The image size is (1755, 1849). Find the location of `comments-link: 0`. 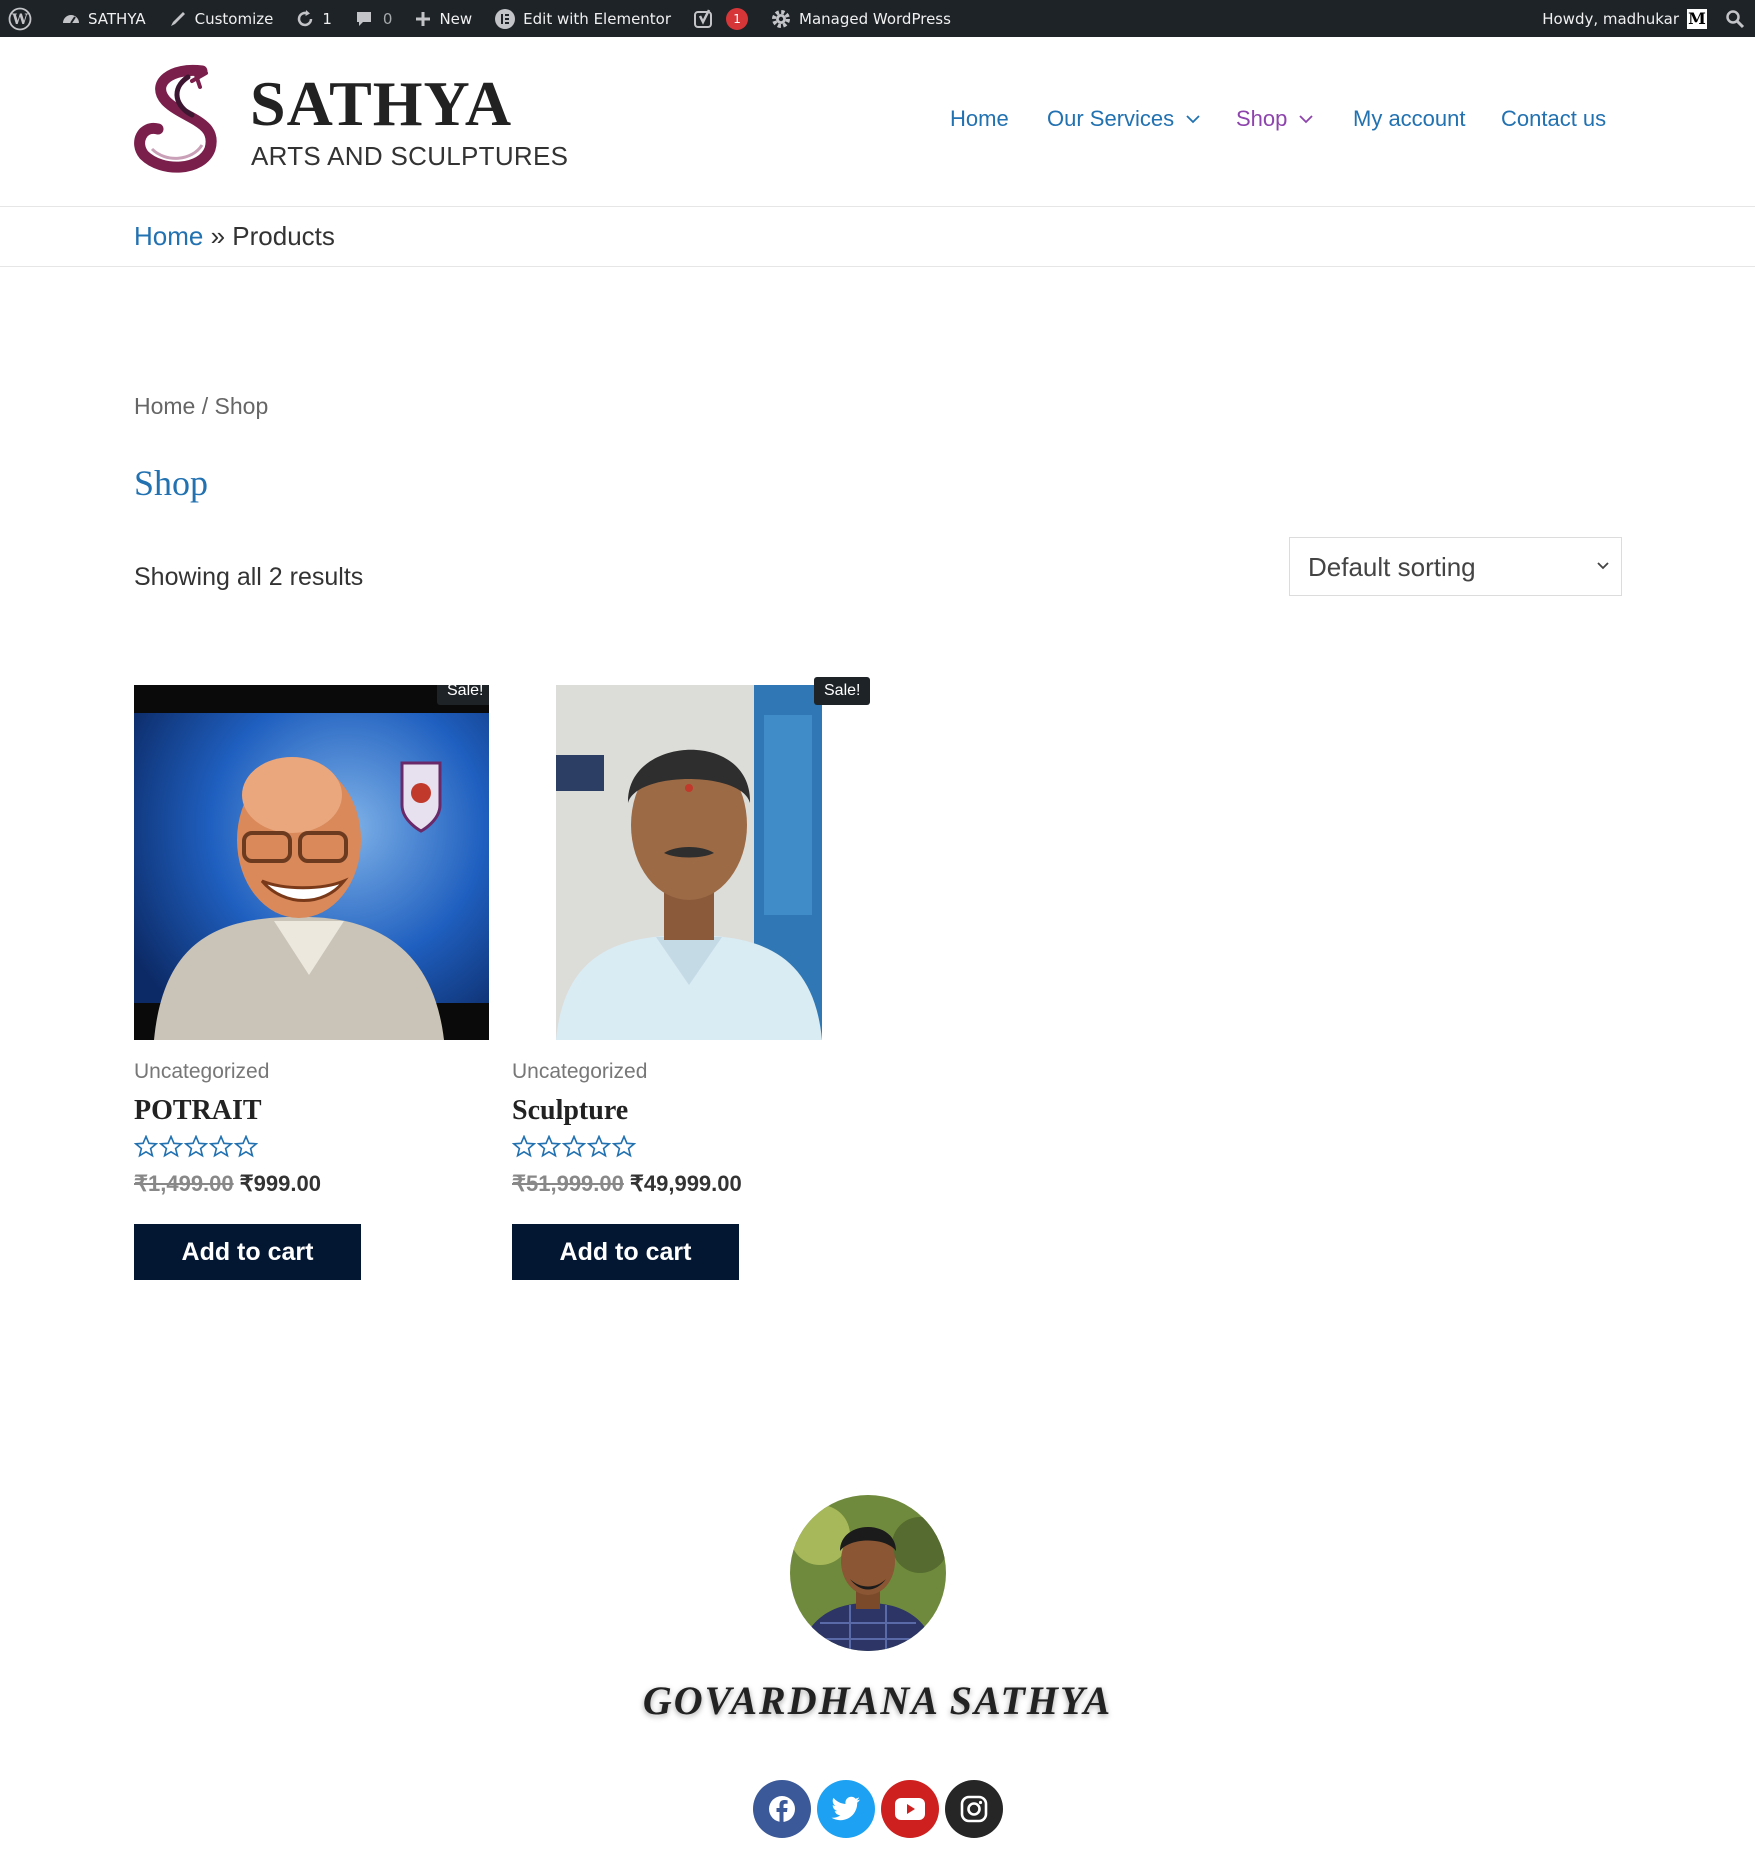

comments-link: 0 is located at coordinates (373, 19).